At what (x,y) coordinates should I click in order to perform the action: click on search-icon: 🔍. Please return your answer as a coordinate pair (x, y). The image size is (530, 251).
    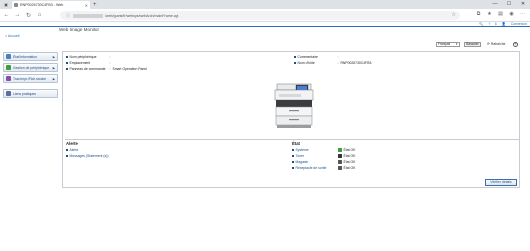
    Looking at the image, I should click on (481, 24).